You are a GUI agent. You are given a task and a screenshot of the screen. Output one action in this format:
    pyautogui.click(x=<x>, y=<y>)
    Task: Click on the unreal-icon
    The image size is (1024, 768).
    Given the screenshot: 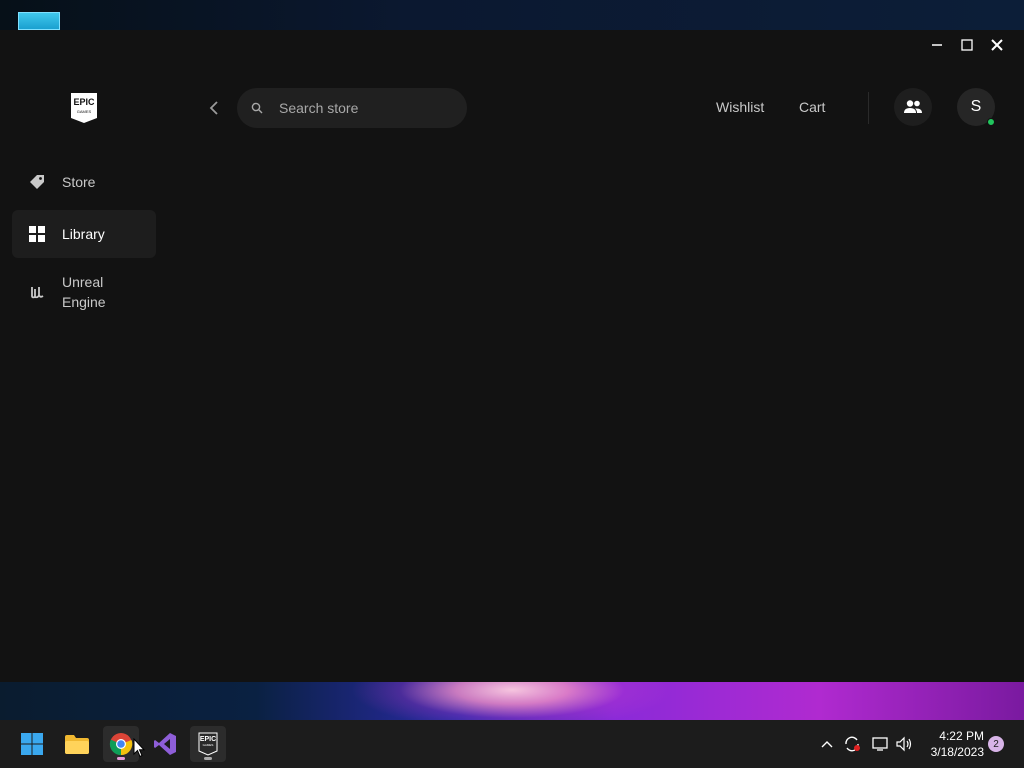 What is the action you would take?
    pyautogui.click(x=37, y=292)
    